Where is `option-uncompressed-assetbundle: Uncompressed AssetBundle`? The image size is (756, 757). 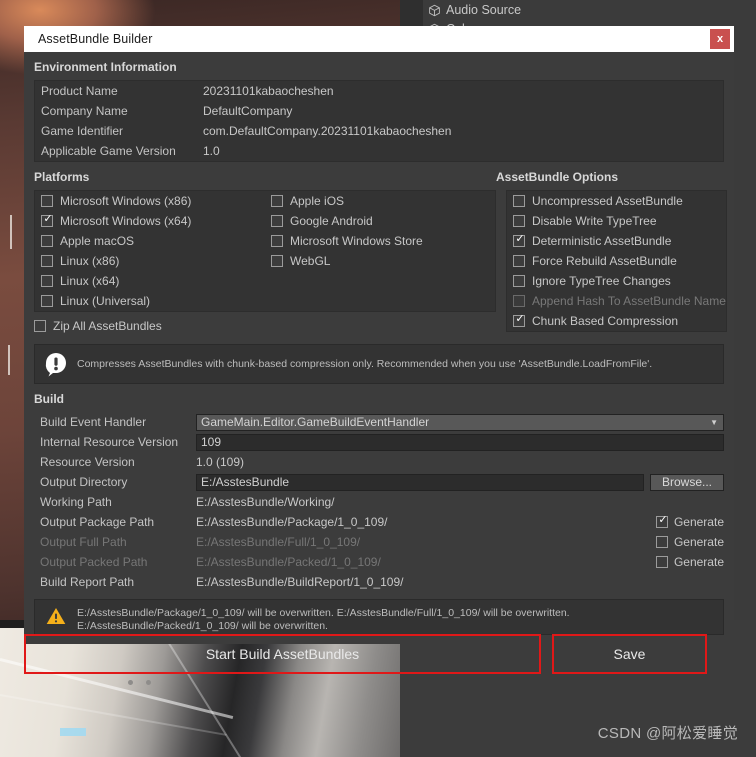
option-uncompressed-assetbundle: Uncompressed AssetBundle is located at coordinates (616, 201).